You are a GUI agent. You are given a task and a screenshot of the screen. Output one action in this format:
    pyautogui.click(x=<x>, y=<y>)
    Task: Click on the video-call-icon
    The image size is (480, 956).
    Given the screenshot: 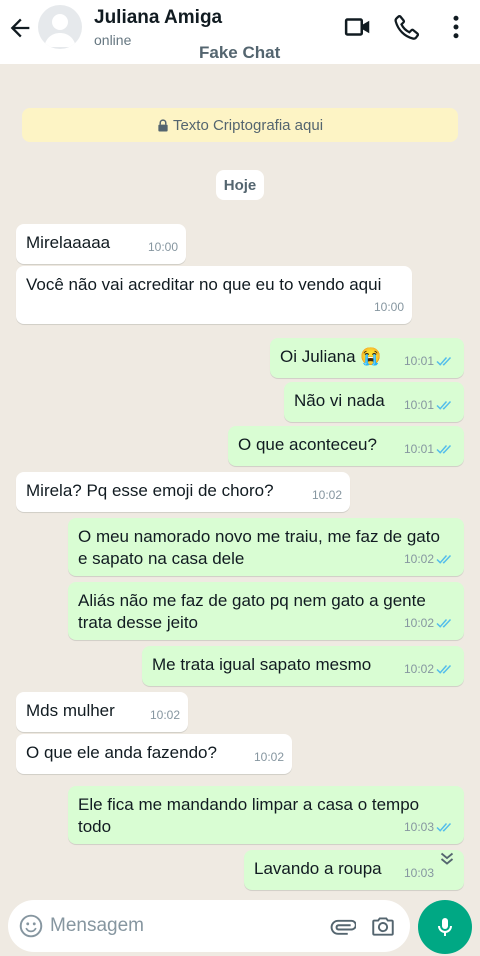 What is the action you would take?
    pyautogui.click(x=358, y=27)
    